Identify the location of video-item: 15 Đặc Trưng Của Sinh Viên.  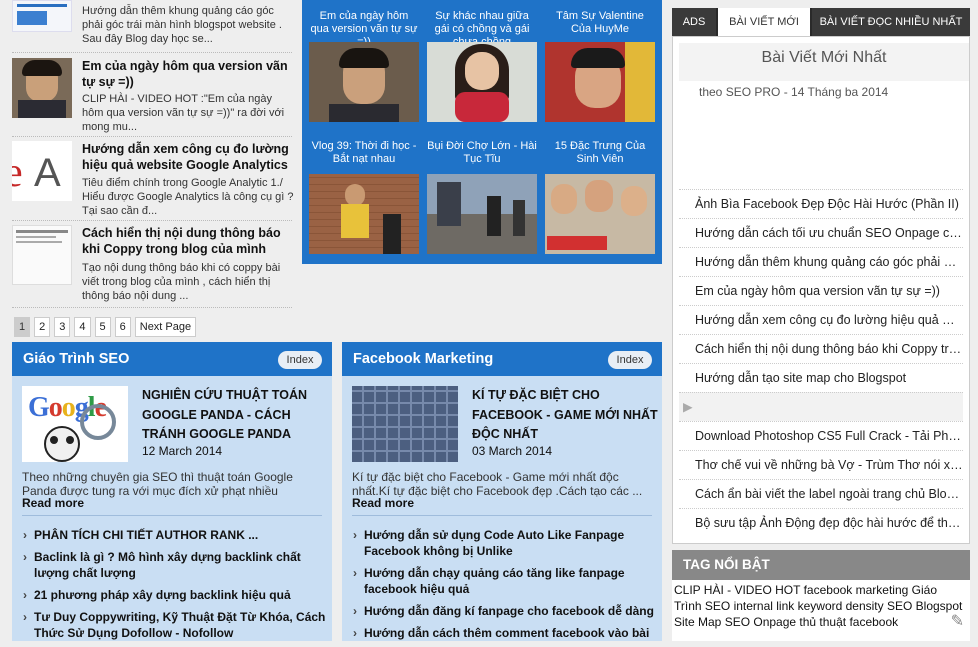
(600, 197).